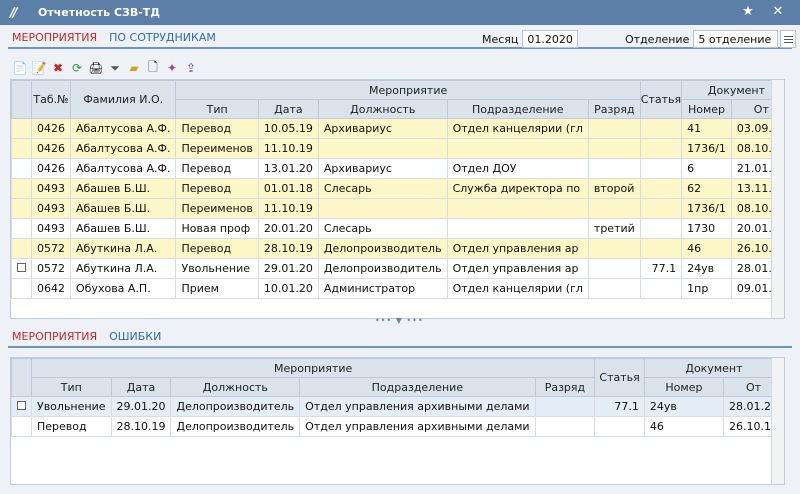 This screenshot has height=494, width=800. I want to click on cell-tab: 0642, so click(51, 288).